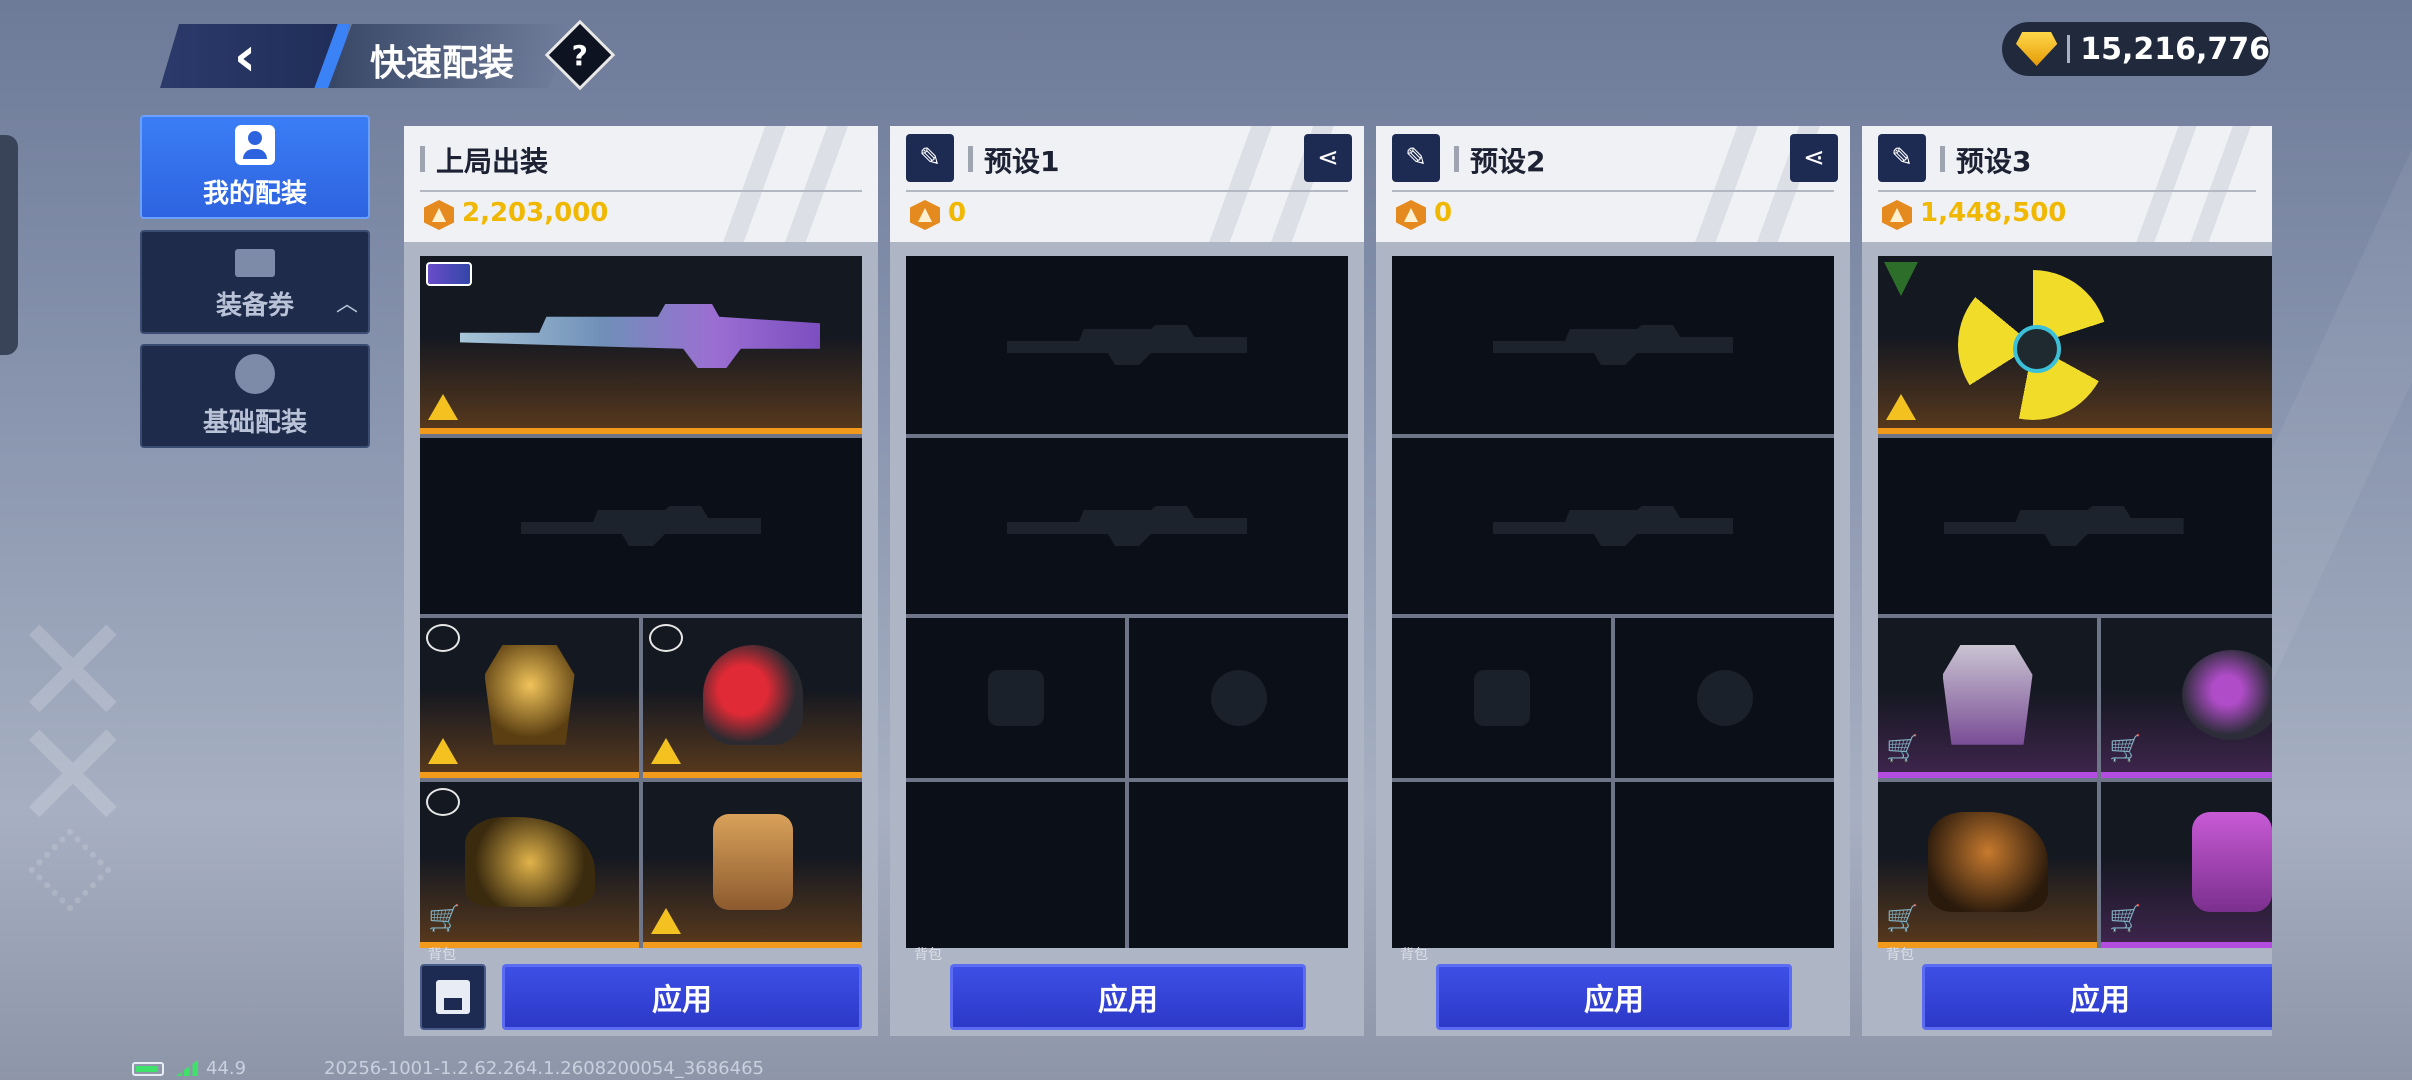  Describe the element at coordinates (255, 282) in the screenshot. I see `nav-item-equipment-voucher: 装备券 ︿` at that location.